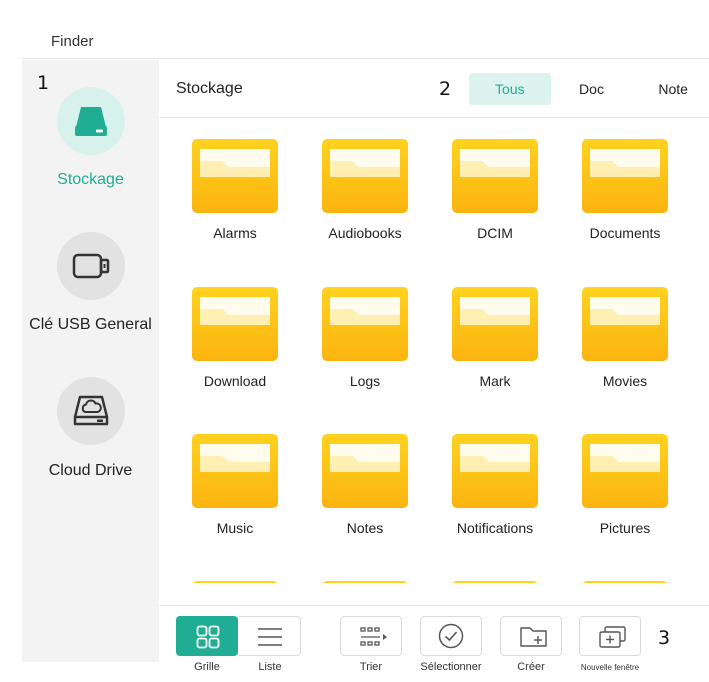 The height and width of the screenshot is (682, 709). I want to click on grid-view-button, so click(207, 636).